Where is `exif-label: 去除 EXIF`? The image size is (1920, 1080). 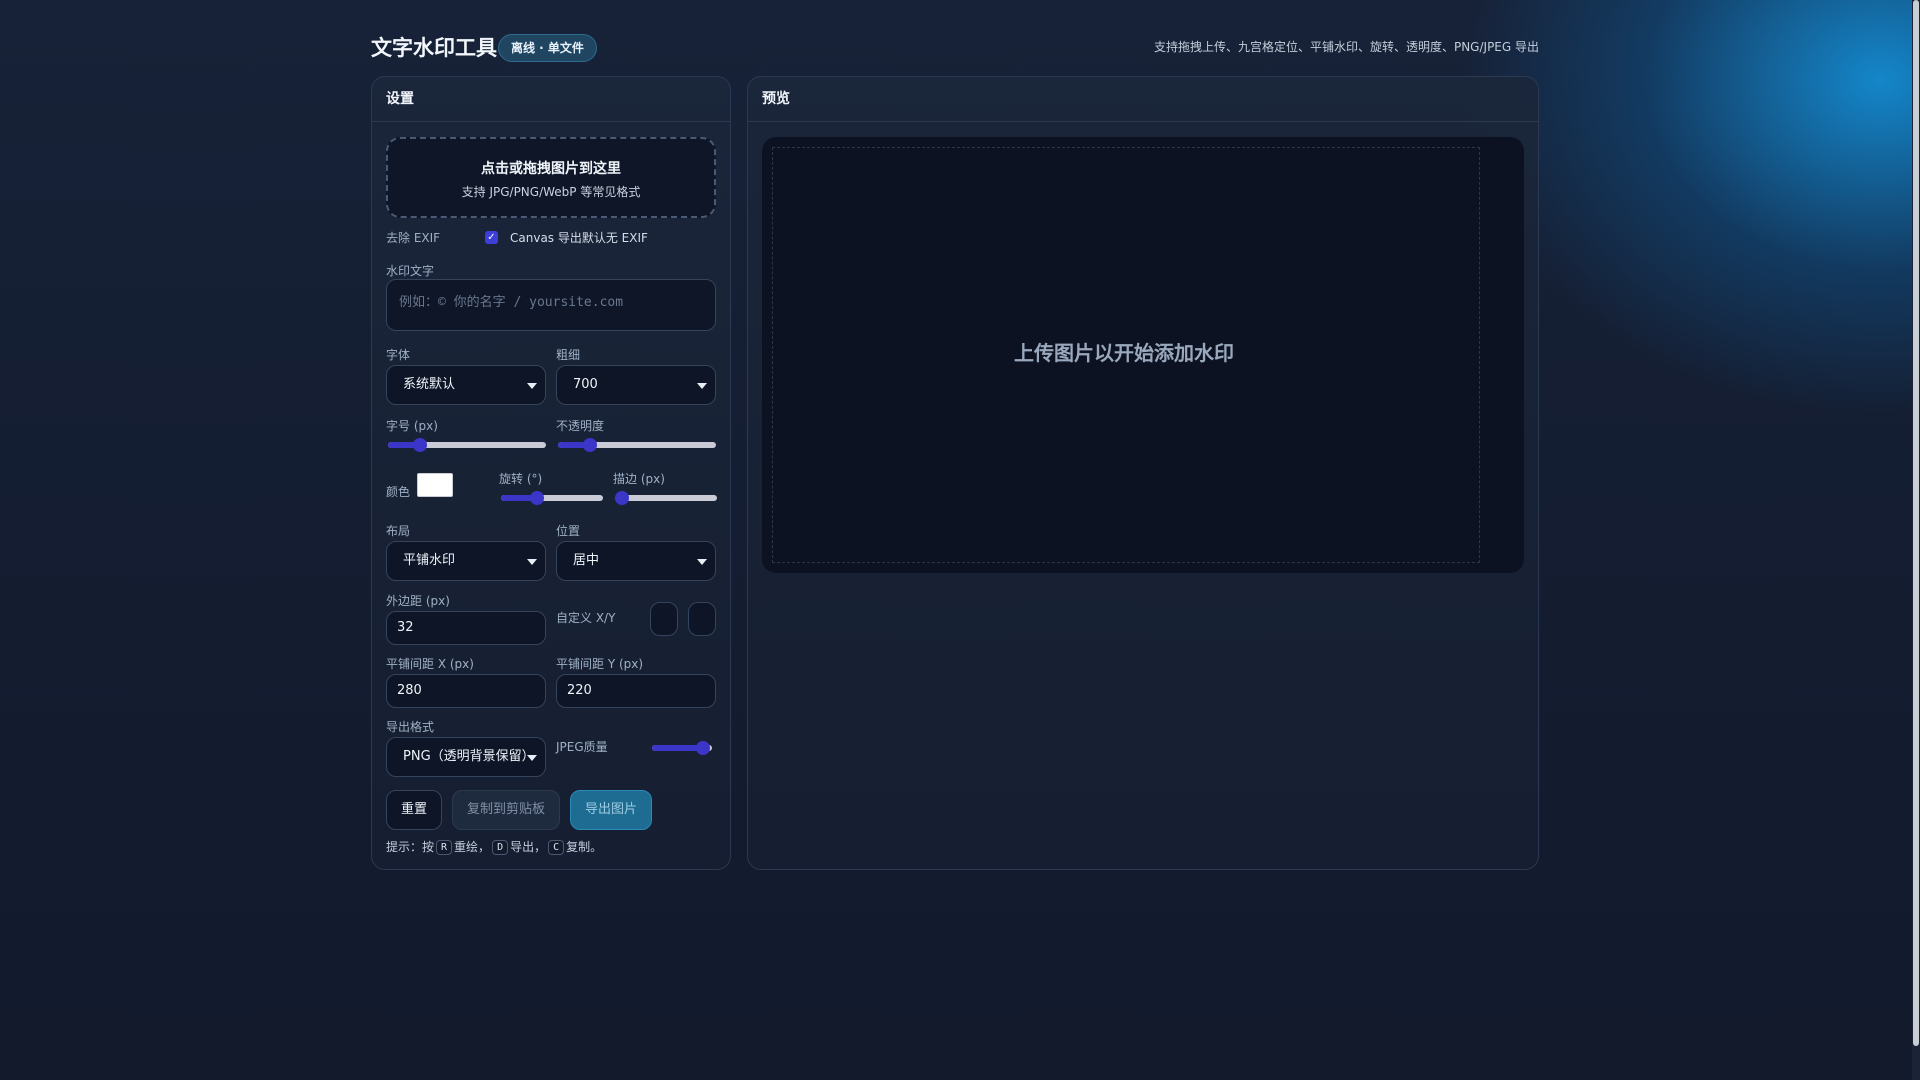
exif-label: 去除 EXIF is located at coordinates (413, 238).